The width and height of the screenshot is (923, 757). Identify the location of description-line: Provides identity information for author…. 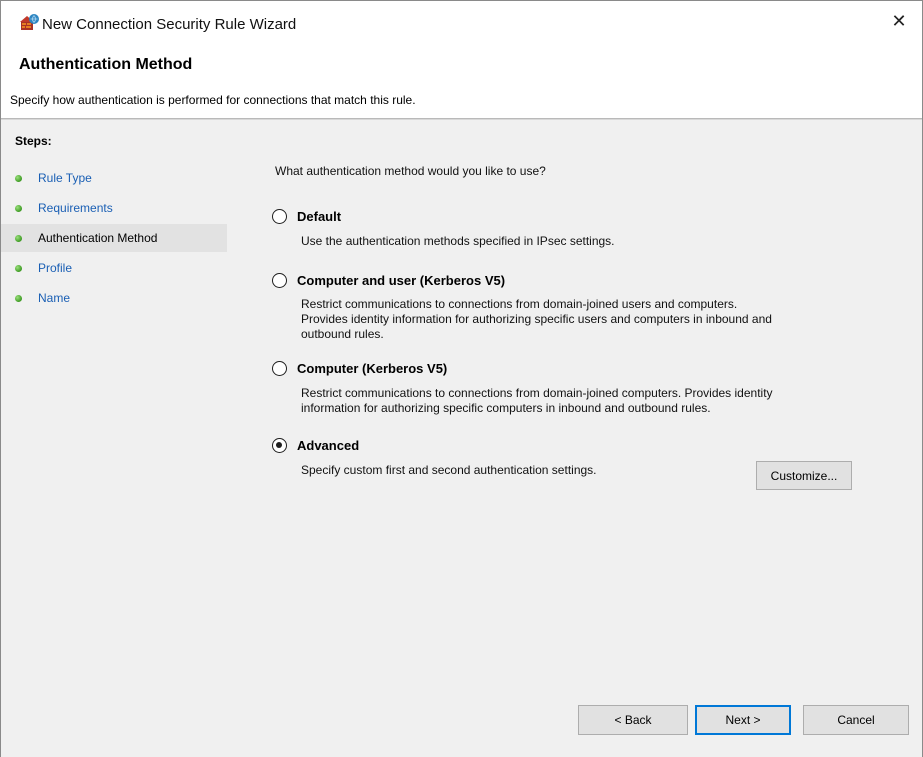
(536, 319).